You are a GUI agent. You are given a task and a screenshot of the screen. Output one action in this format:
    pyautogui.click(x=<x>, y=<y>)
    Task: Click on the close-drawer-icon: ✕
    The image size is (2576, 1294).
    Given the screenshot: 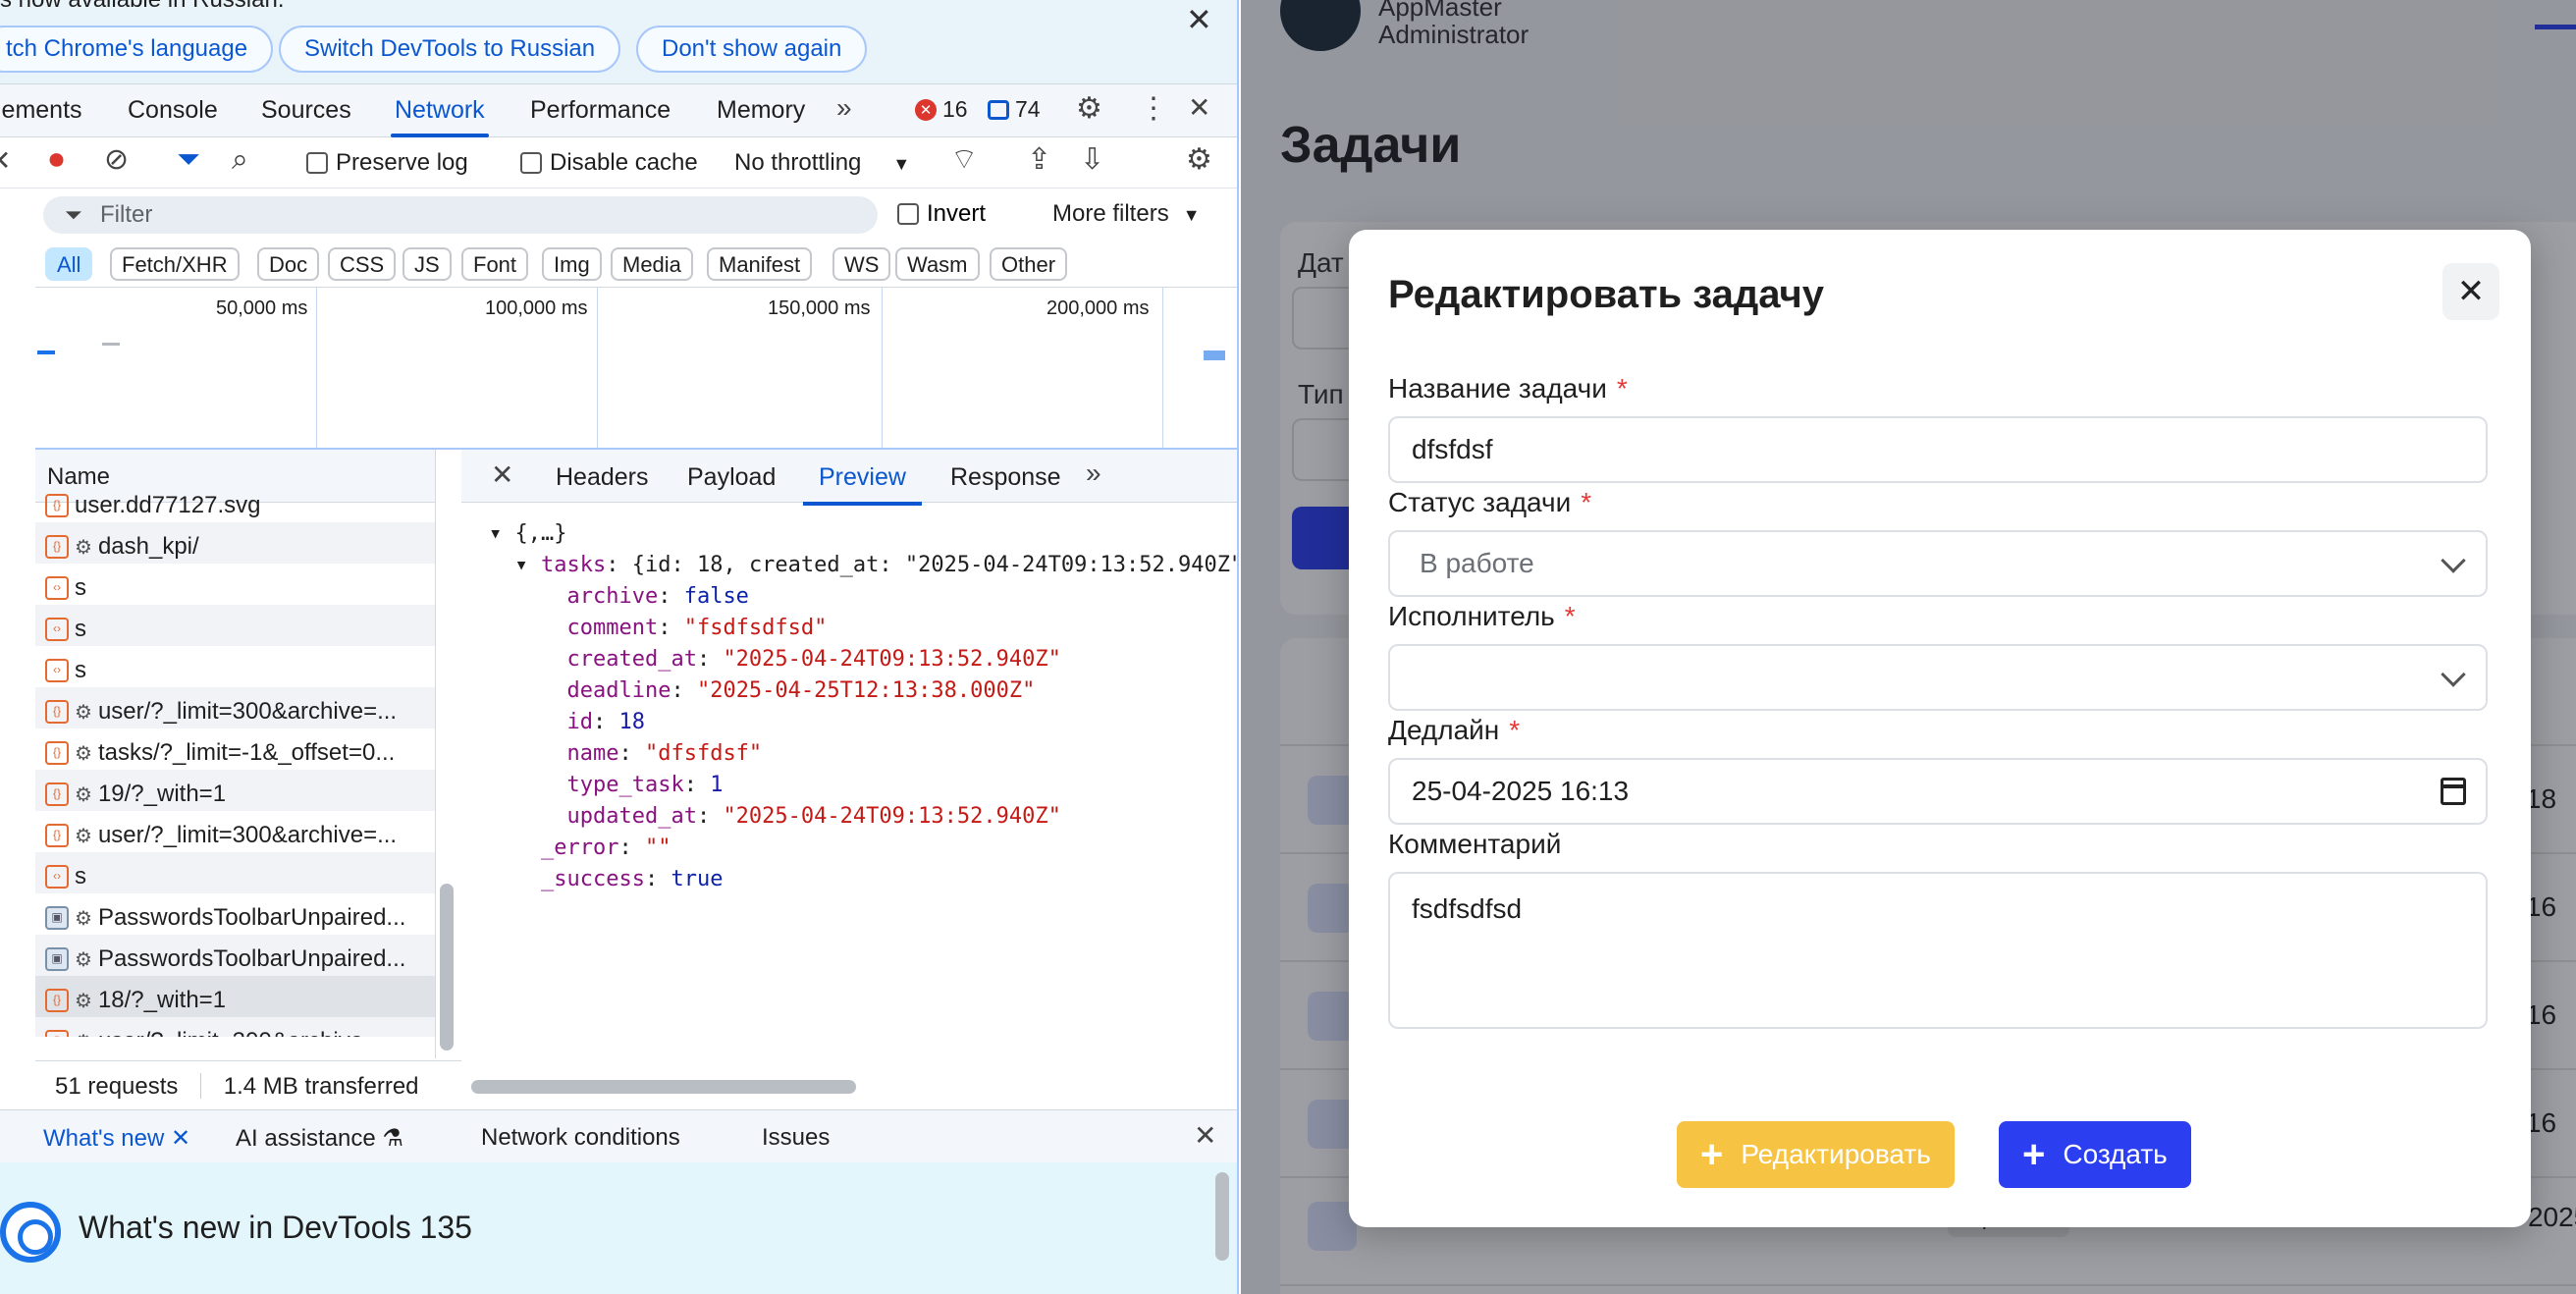 What is the action you would take?
    pyautogui.click(x=1205, y=1136)
    